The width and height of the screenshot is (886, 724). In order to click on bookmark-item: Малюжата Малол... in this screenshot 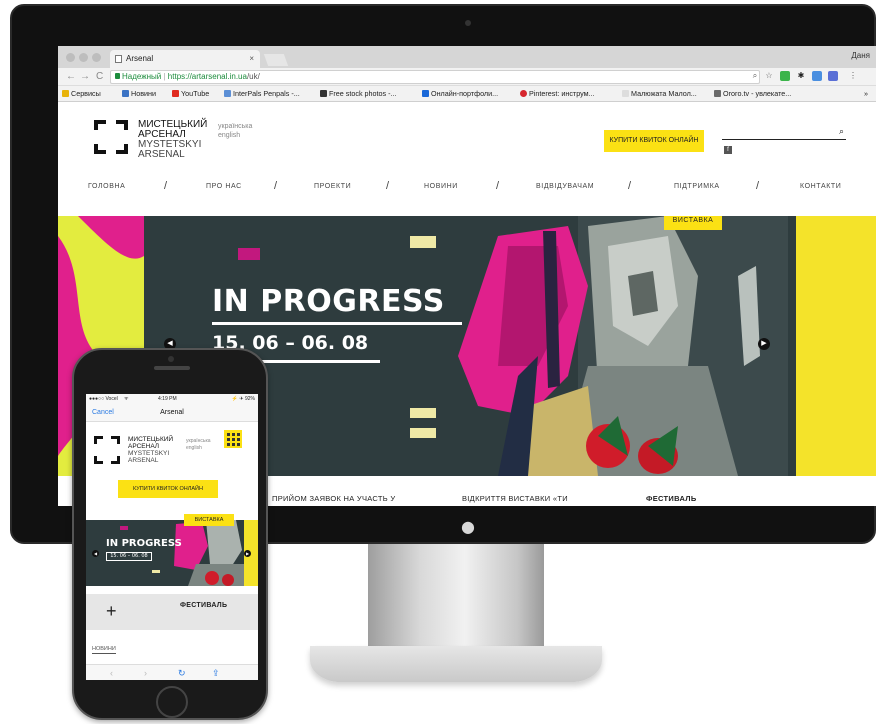, I will do `click(659, 93)`.